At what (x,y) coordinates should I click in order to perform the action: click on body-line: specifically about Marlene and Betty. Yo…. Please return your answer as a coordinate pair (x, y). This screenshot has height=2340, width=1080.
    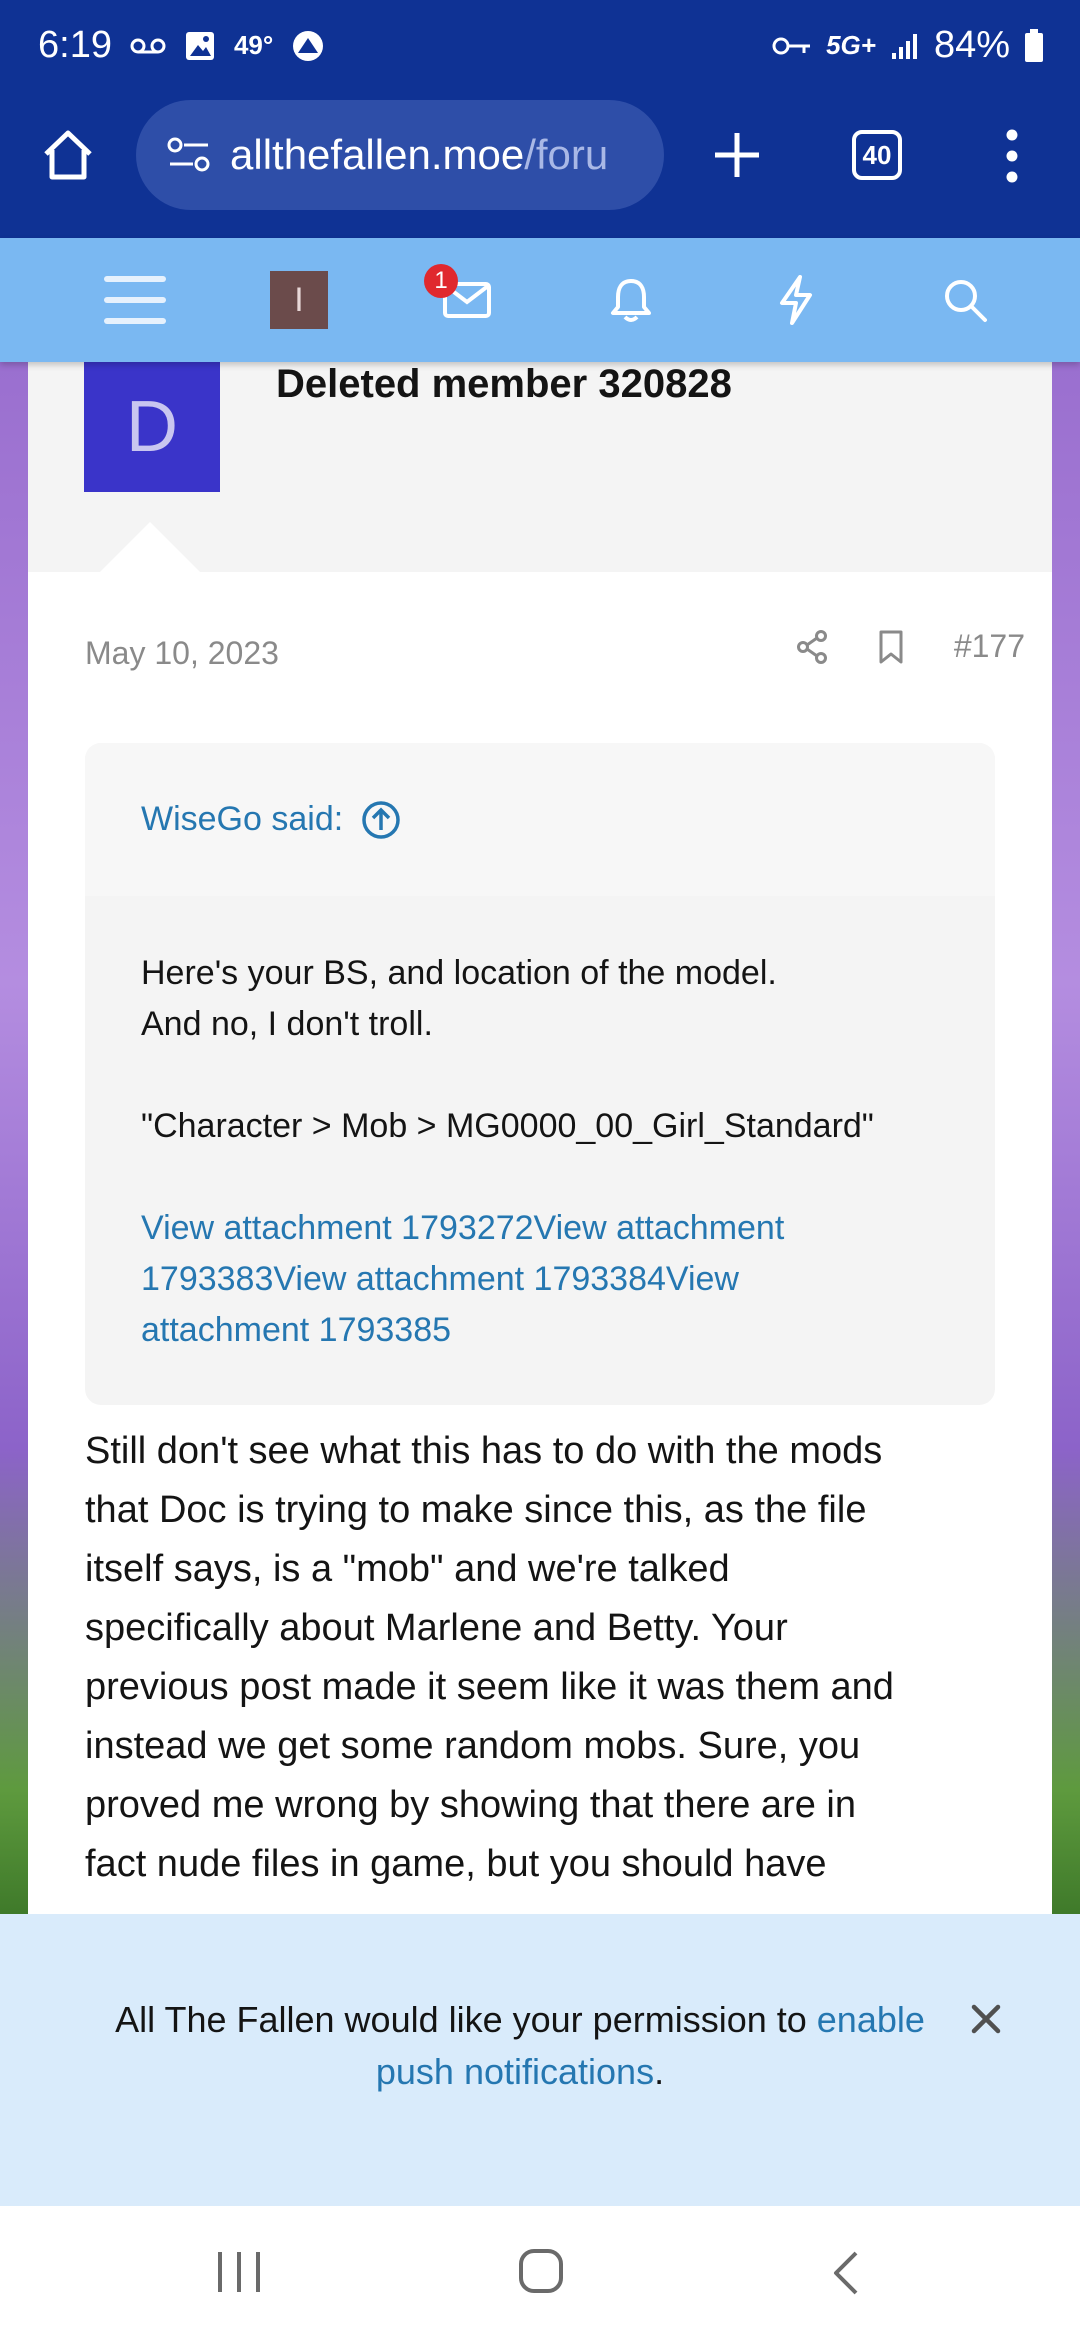
    Looking at the image, I should click on (436, 1628).